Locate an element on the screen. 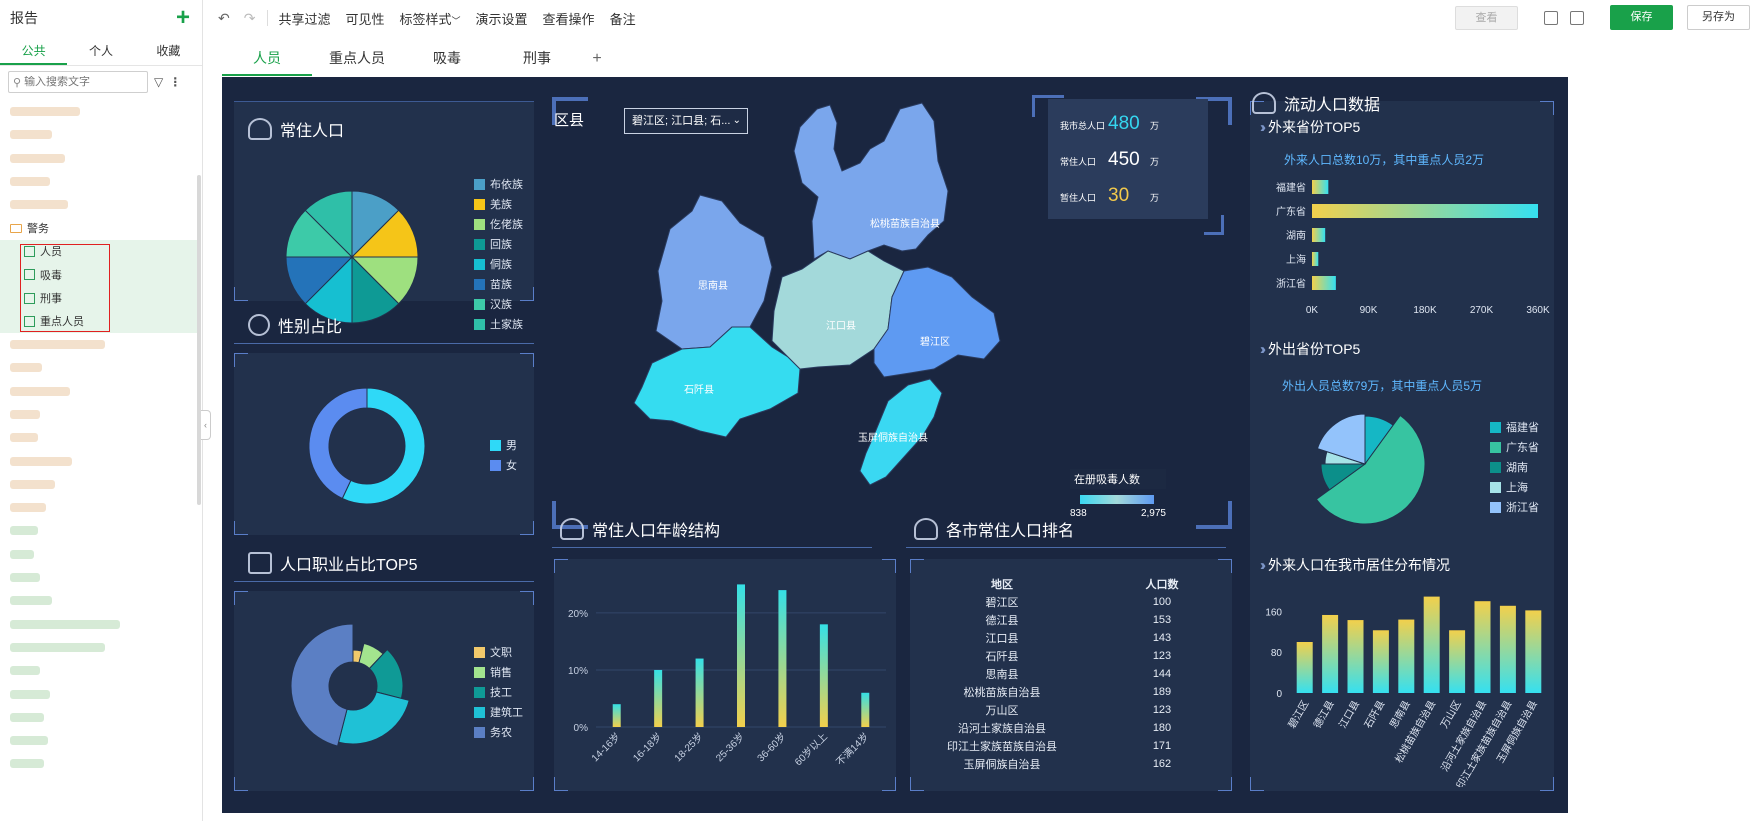 Image resolution: width=1758 pixels, height=821 pixels. redo-icon: ↷ is located at coordinates (250, 18).